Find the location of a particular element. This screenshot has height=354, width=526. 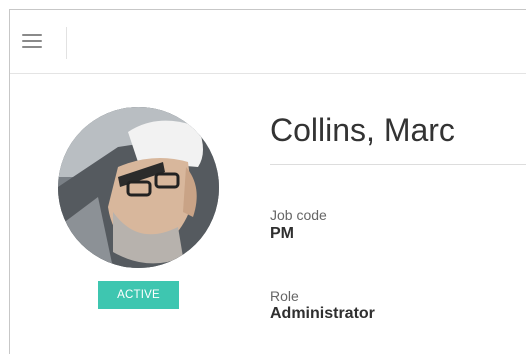

avatar is located at coordinates (138, 187).